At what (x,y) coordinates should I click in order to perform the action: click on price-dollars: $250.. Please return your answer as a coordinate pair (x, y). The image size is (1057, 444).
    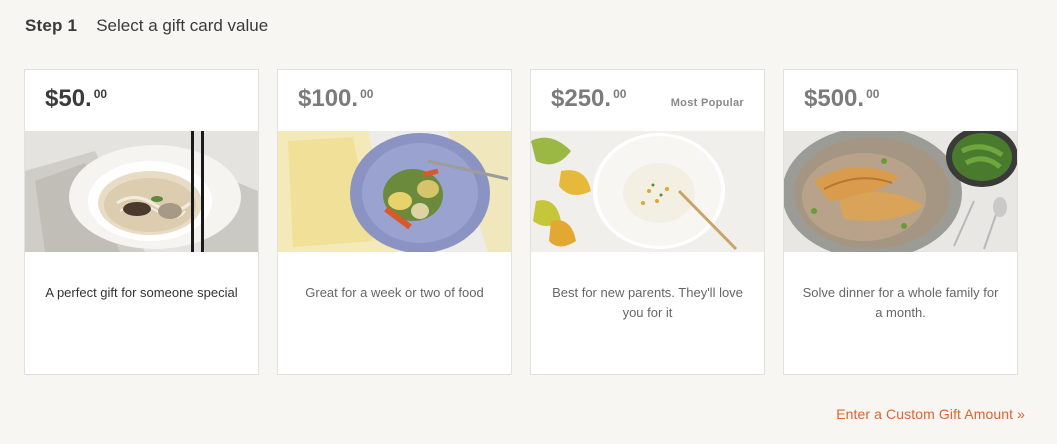
    Looking at the image, I should click on (581, 98).